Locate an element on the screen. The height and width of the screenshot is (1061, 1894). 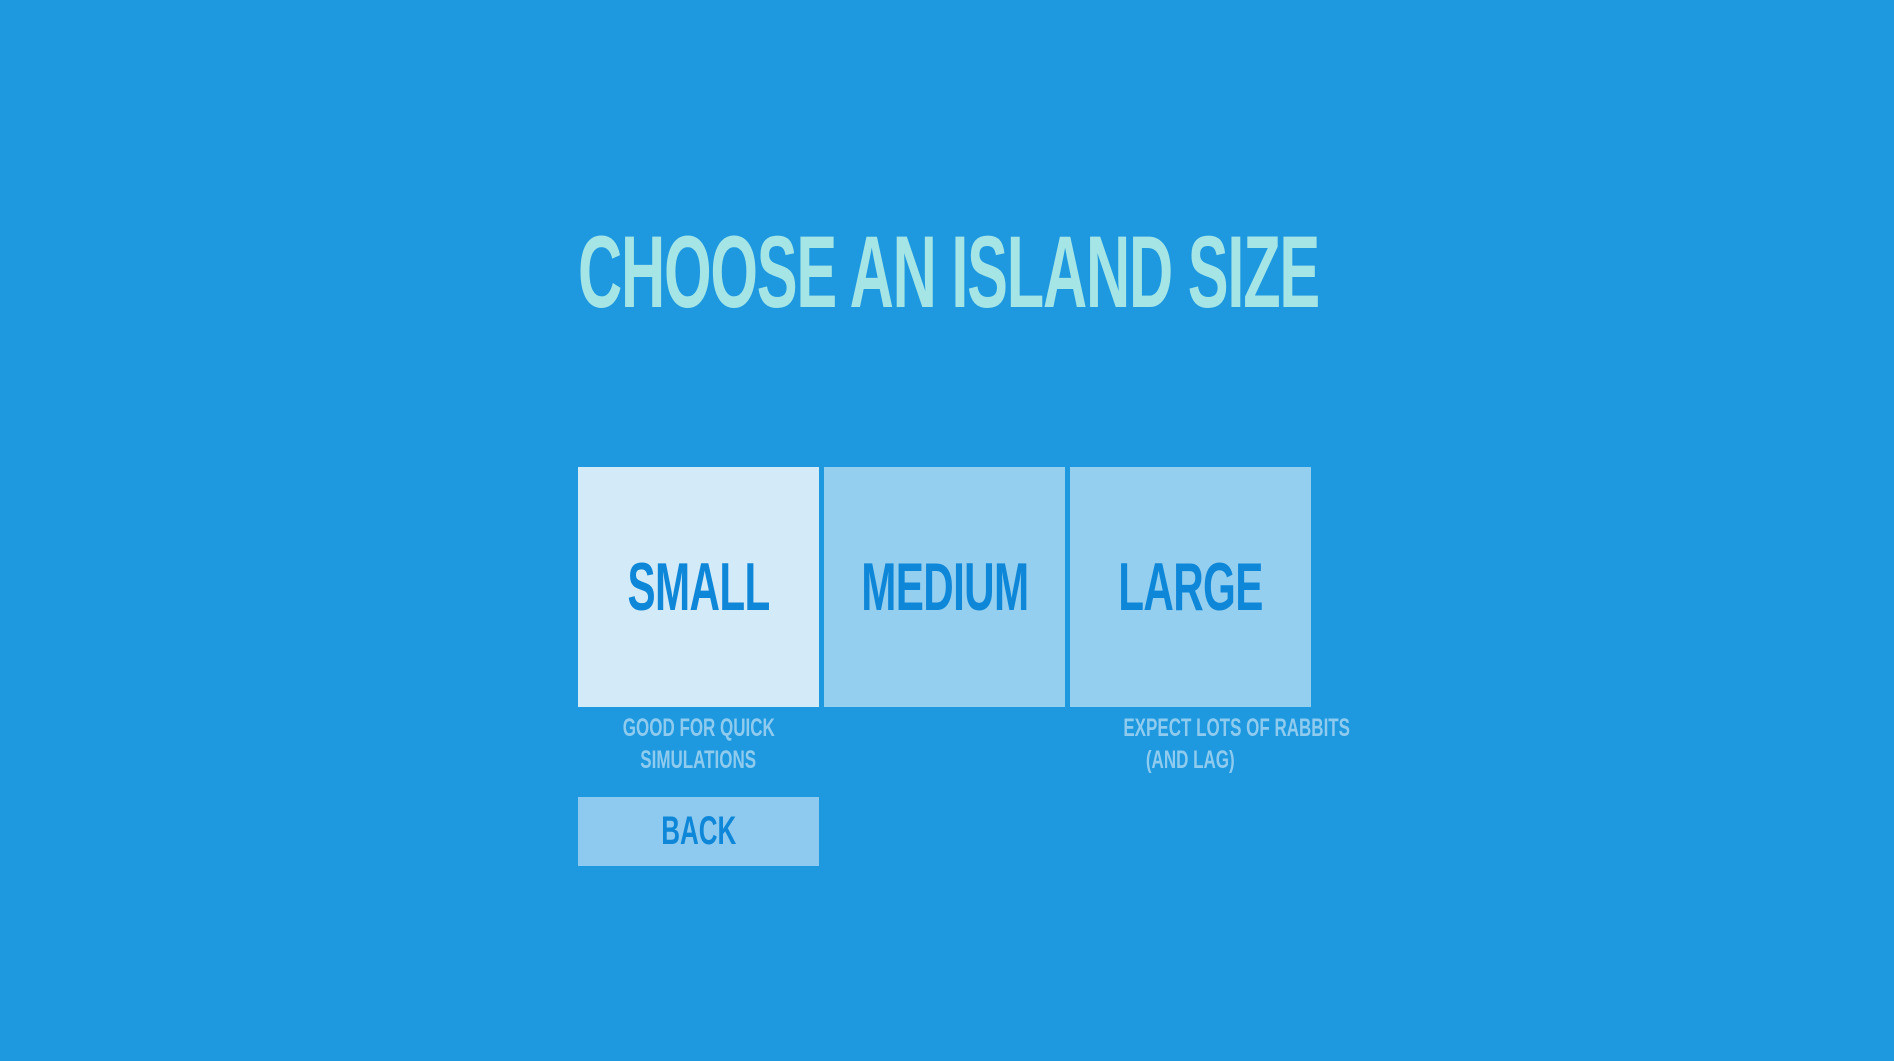
island-size-options: SMALL MEDIUM LARGE is located at coordinates (945, 587).